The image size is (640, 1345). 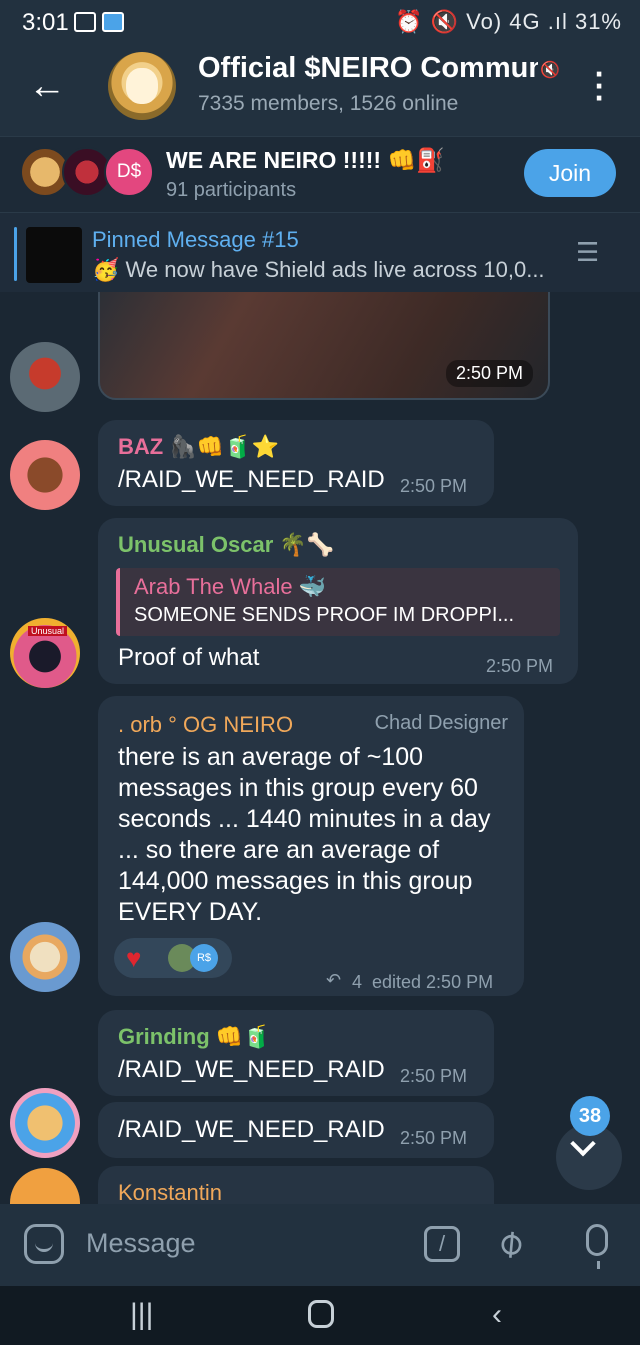 What do you see at coordinates (597, 1246) in the screenshot?
I see `microphone-icon` at bounding box center [597, 1246].